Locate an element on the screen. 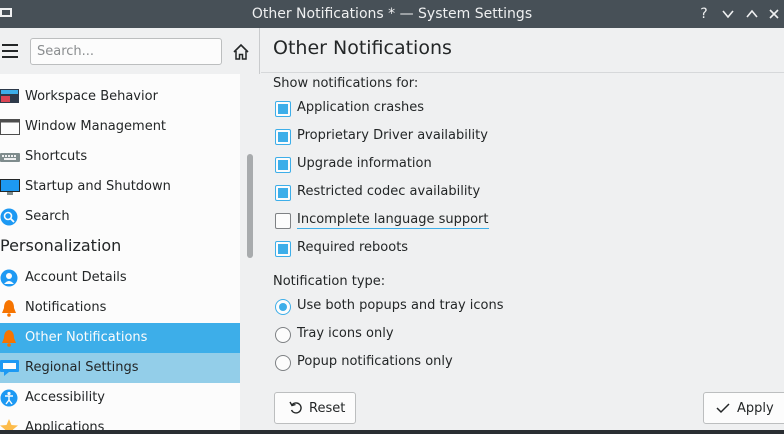 The height and width of the screenshot is (434, 784). chevron-up-icon is located at coordinates (752, 13).